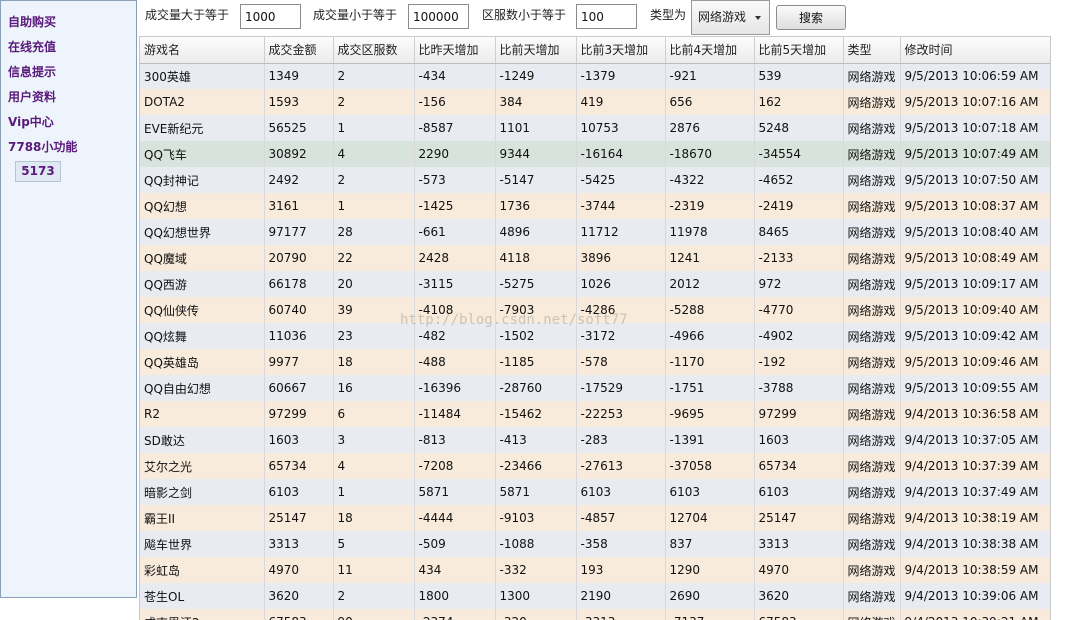 This screenshot has width=1074, height=620. Describe the element at coordinates (606, 16) in the screenshot. I see `max-servers-input` at that location.